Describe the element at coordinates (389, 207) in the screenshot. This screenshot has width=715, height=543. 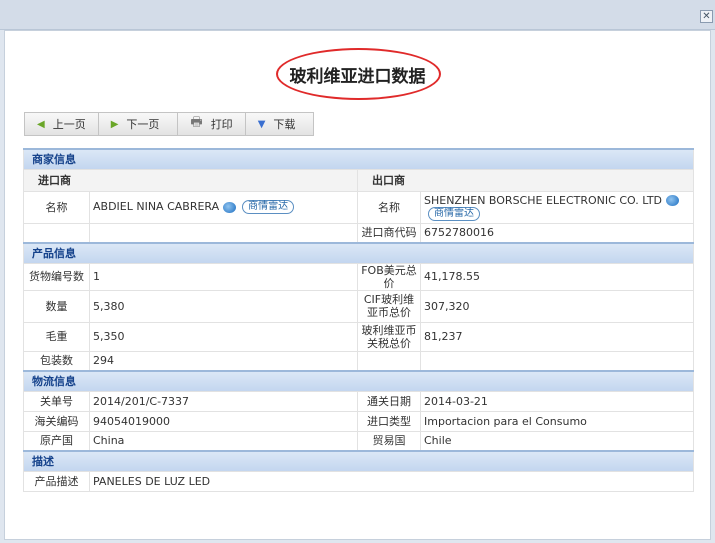
I see `exporter-name-label: 名称` at that location.